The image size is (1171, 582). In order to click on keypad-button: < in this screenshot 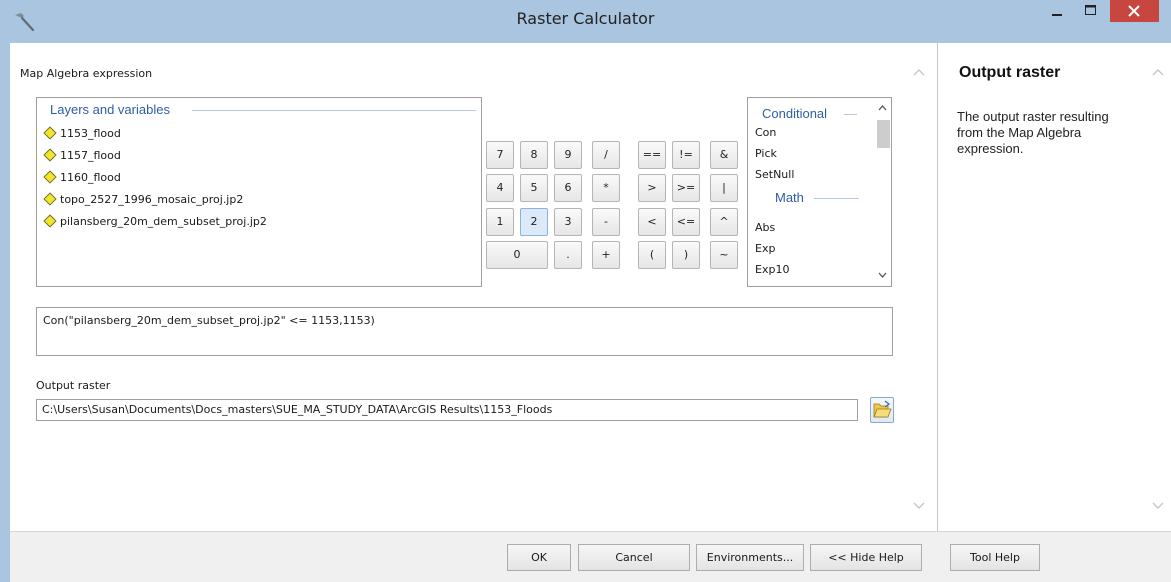, I will do `click(652, 222)`.